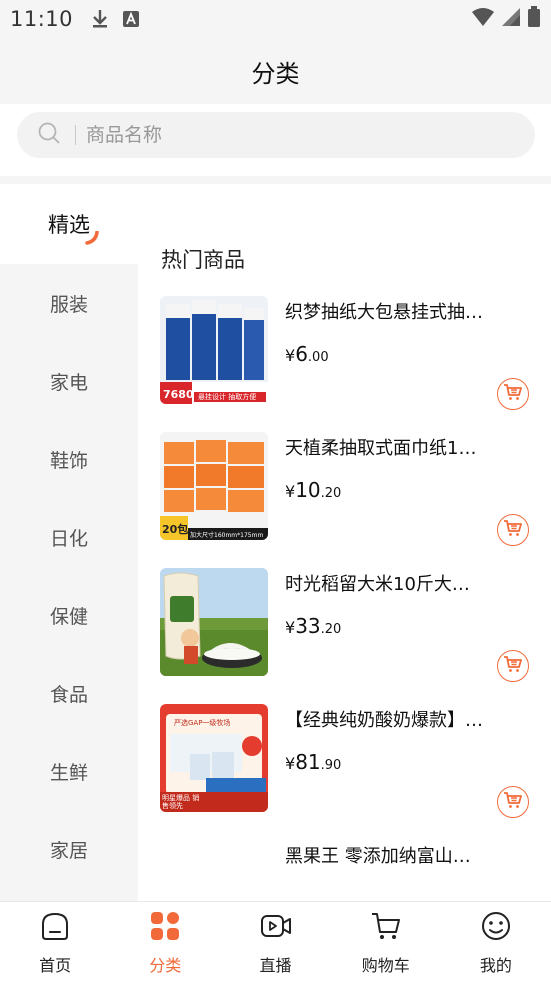  What do you see at coordinates (308, 490) in the screenshot?
I see `price-integer: 10` at bounding box center [308, 490].